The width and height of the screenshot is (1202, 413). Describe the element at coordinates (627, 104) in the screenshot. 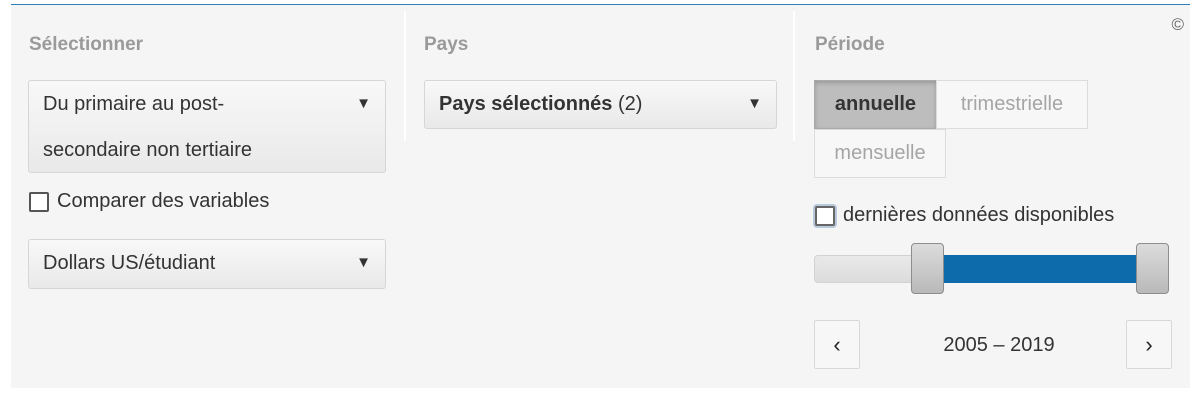

I see `country-select-count: (2)` at that location.